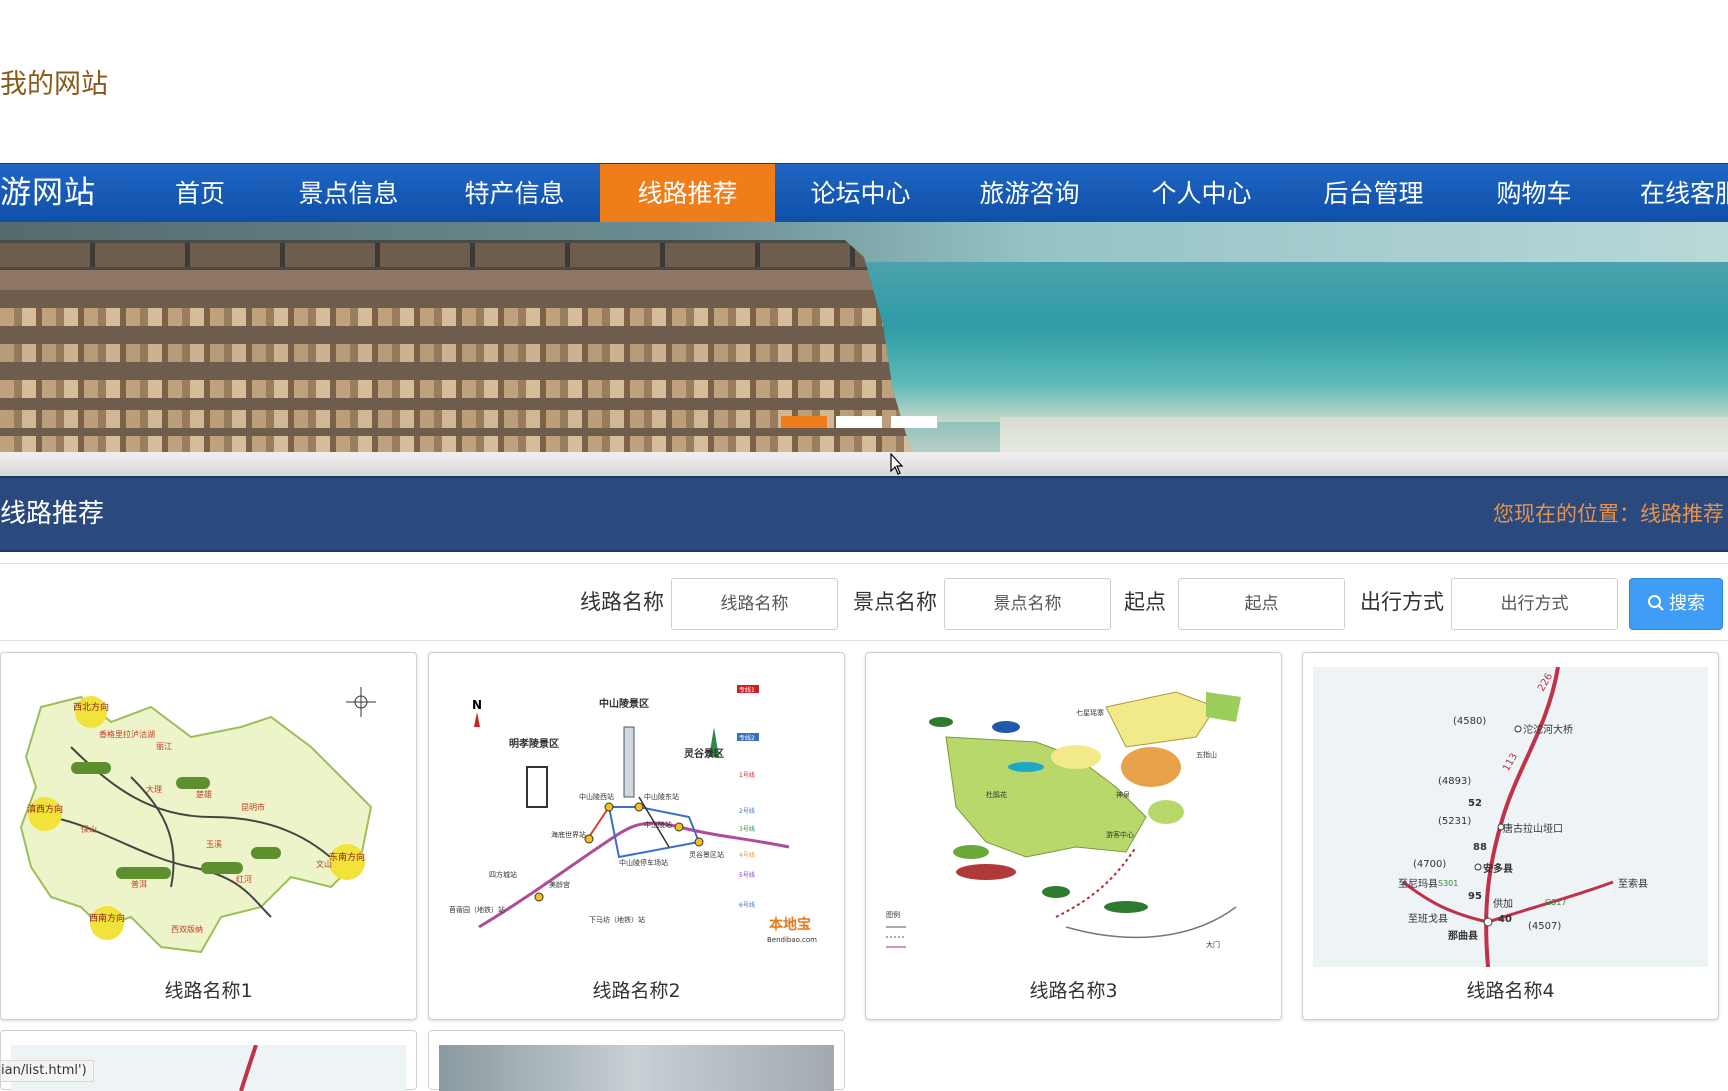 This screenshot has width=1728, height=1091. I want to click on spot-name-input, so click(1027, 604).